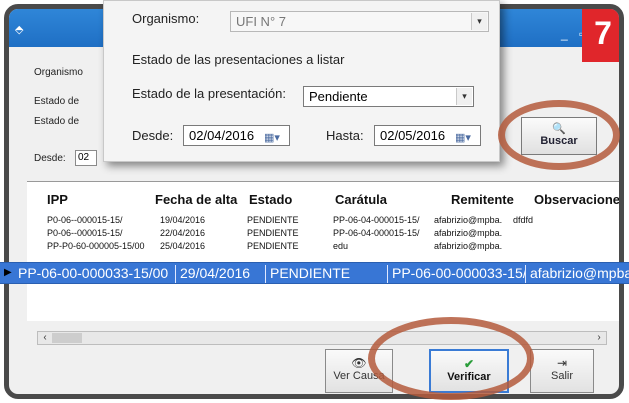 The width and height of the screenshot is (629, 403). Describe the element at coordinates (482, 199) in the screenshot. I see `col-remitente: Remitente` at that location.